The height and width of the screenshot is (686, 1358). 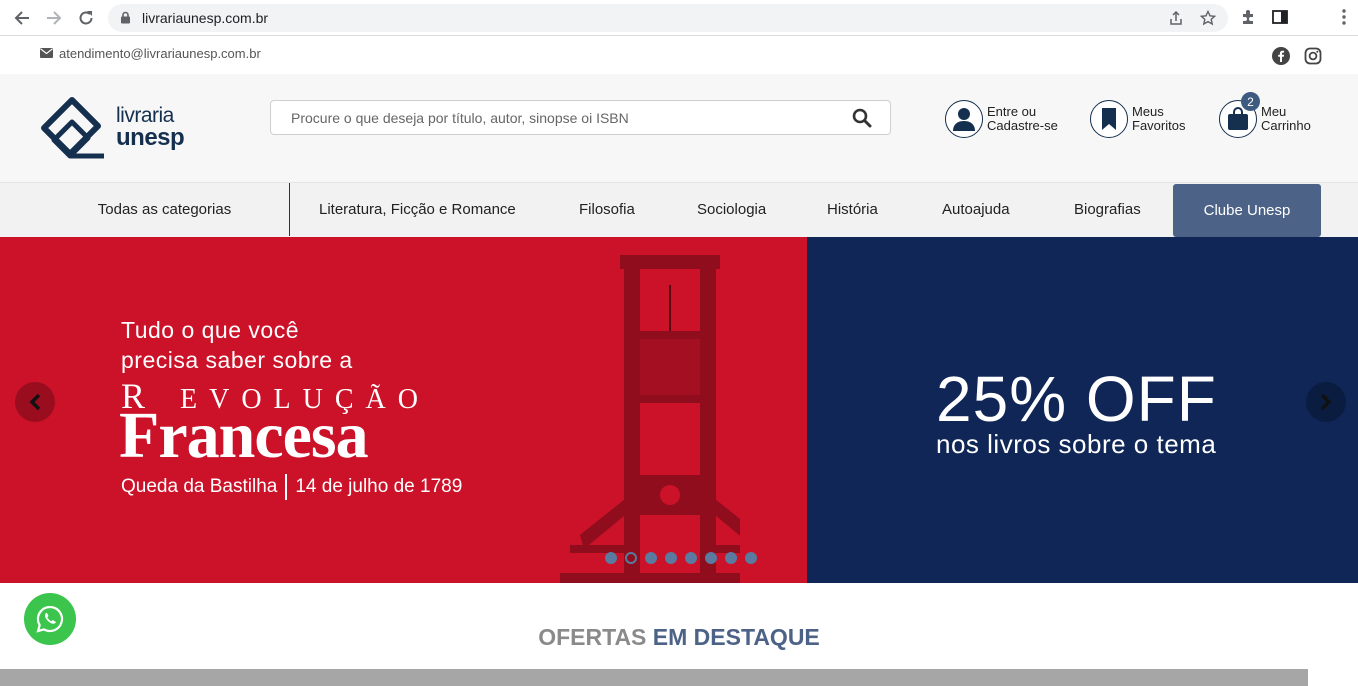 I want to click on banner-title: Francesa, so click(x=244, y=435).